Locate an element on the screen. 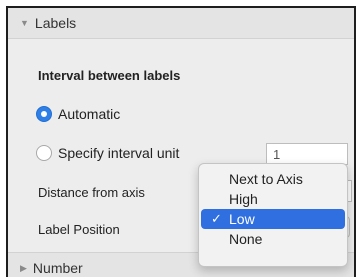 Image resolution: width=360 pixels, height=277 pixels. interval-unit-field: 1 is located at coordinates (307, 154).